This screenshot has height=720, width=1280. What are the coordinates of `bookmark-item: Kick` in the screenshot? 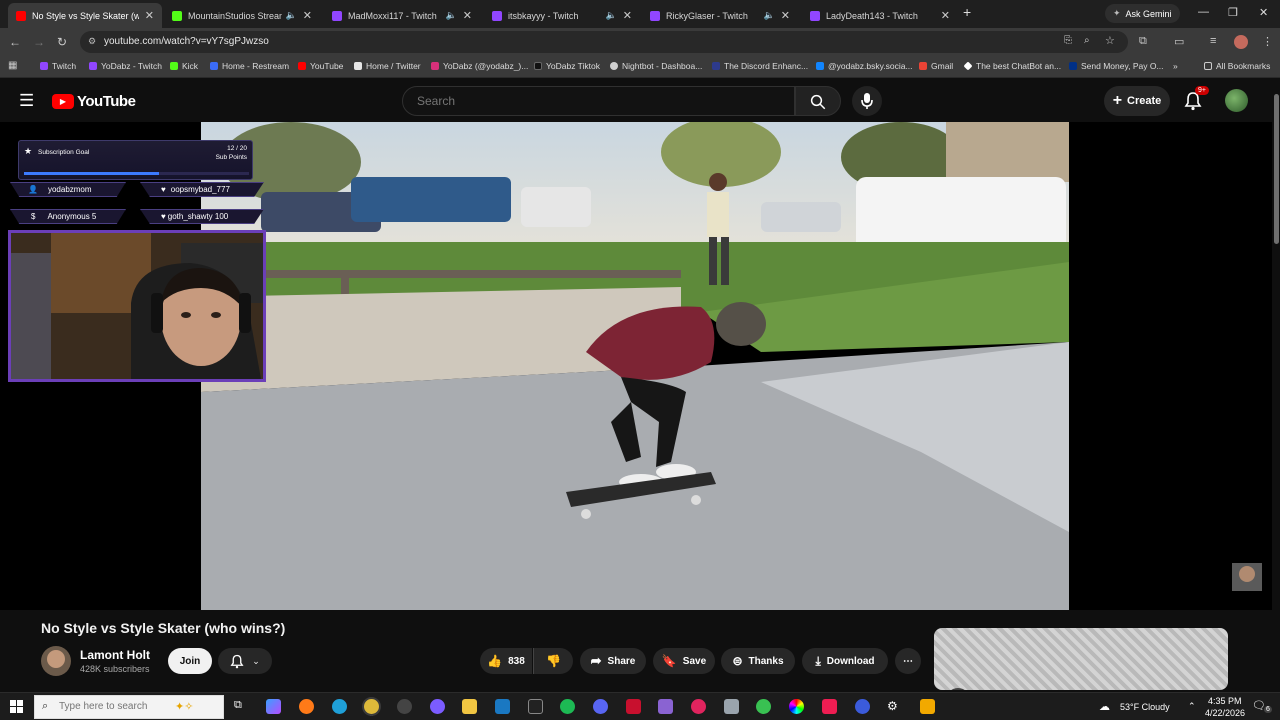 It's located at (184, 66).